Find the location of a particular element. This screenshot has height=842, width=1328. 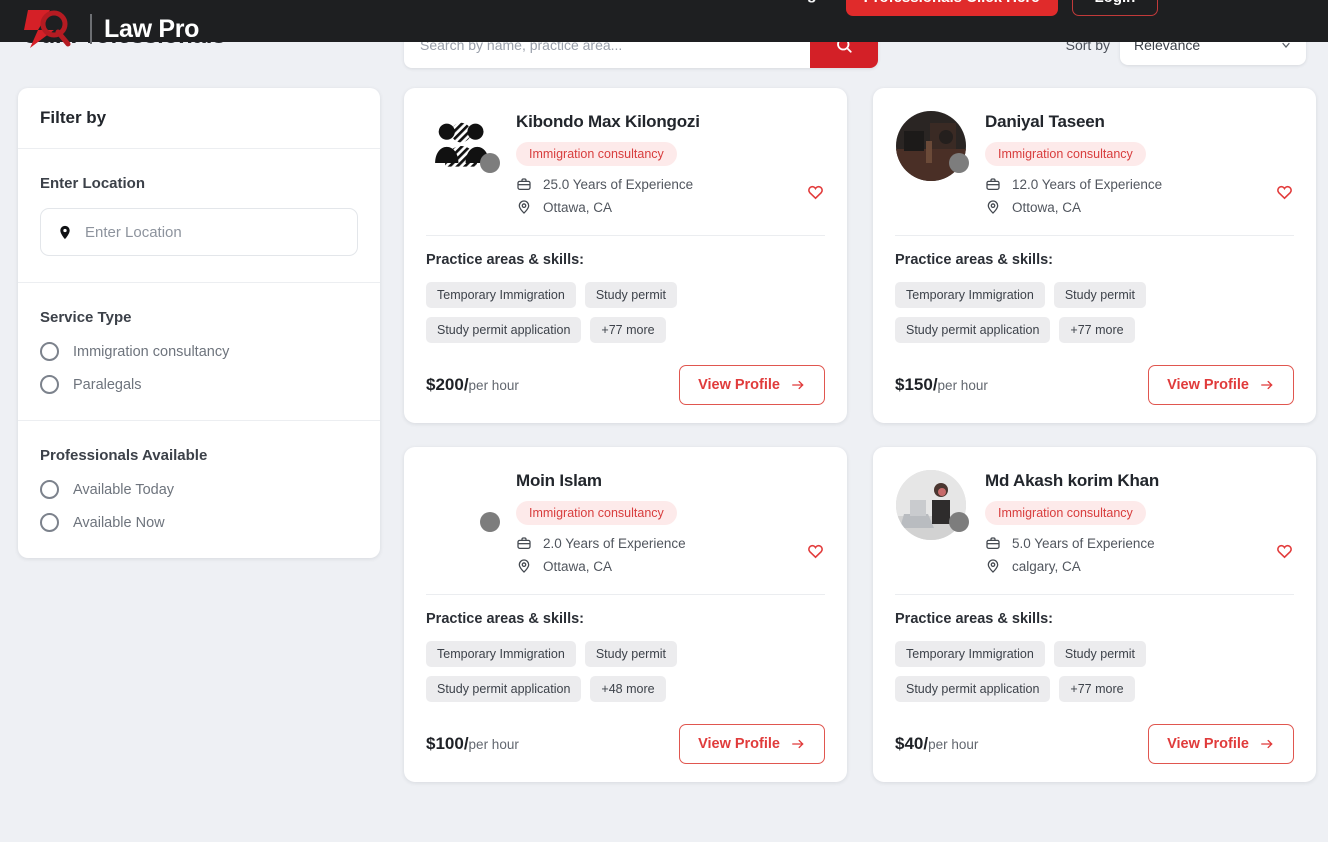

location-row: Ottawa, CA is located at coordinates (661, 207).